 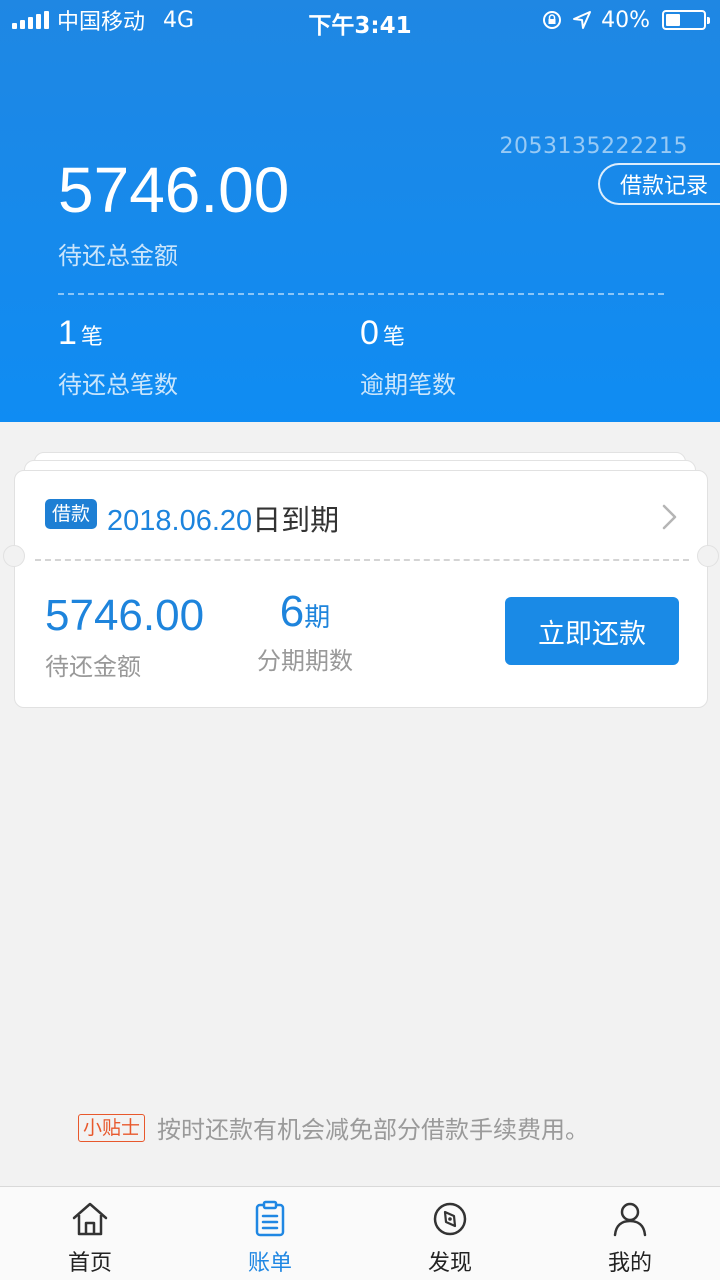 What do you see at coordinates (450, 1219) in the screenshot?
I see `compass-icon` at bounding box center [450, 1219].